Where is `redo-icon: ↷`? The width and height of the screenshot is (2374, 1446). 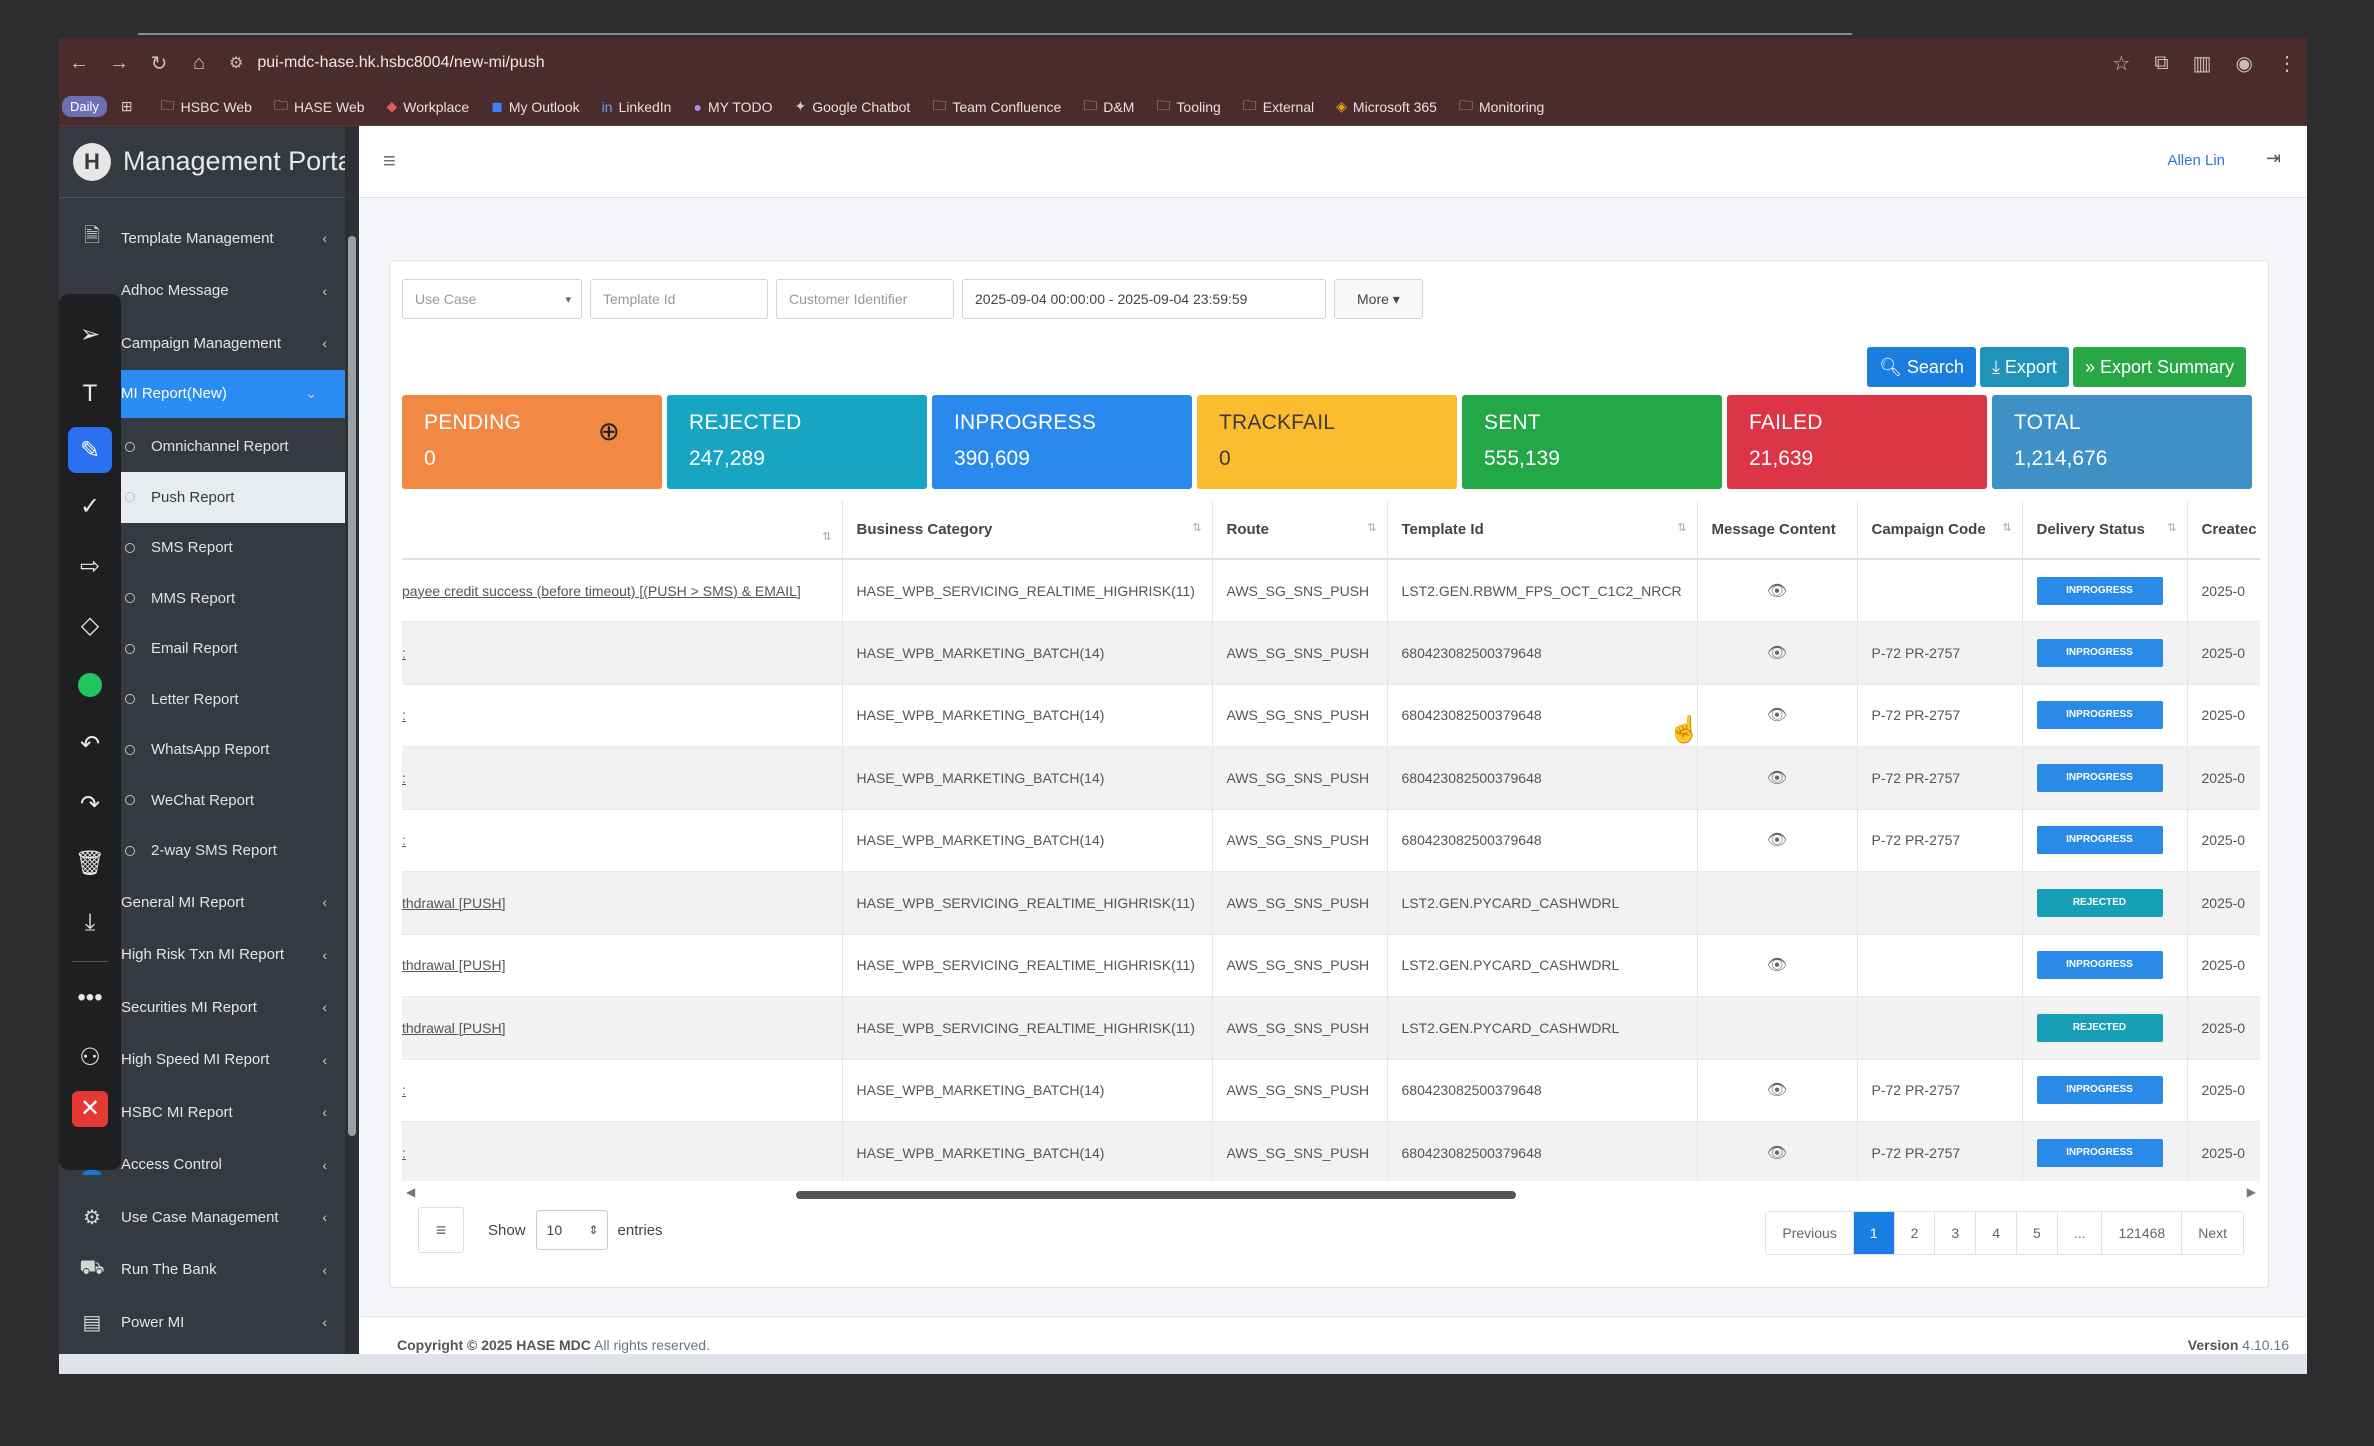
redo-icon: ↷ is located at coordinates (90, 804).